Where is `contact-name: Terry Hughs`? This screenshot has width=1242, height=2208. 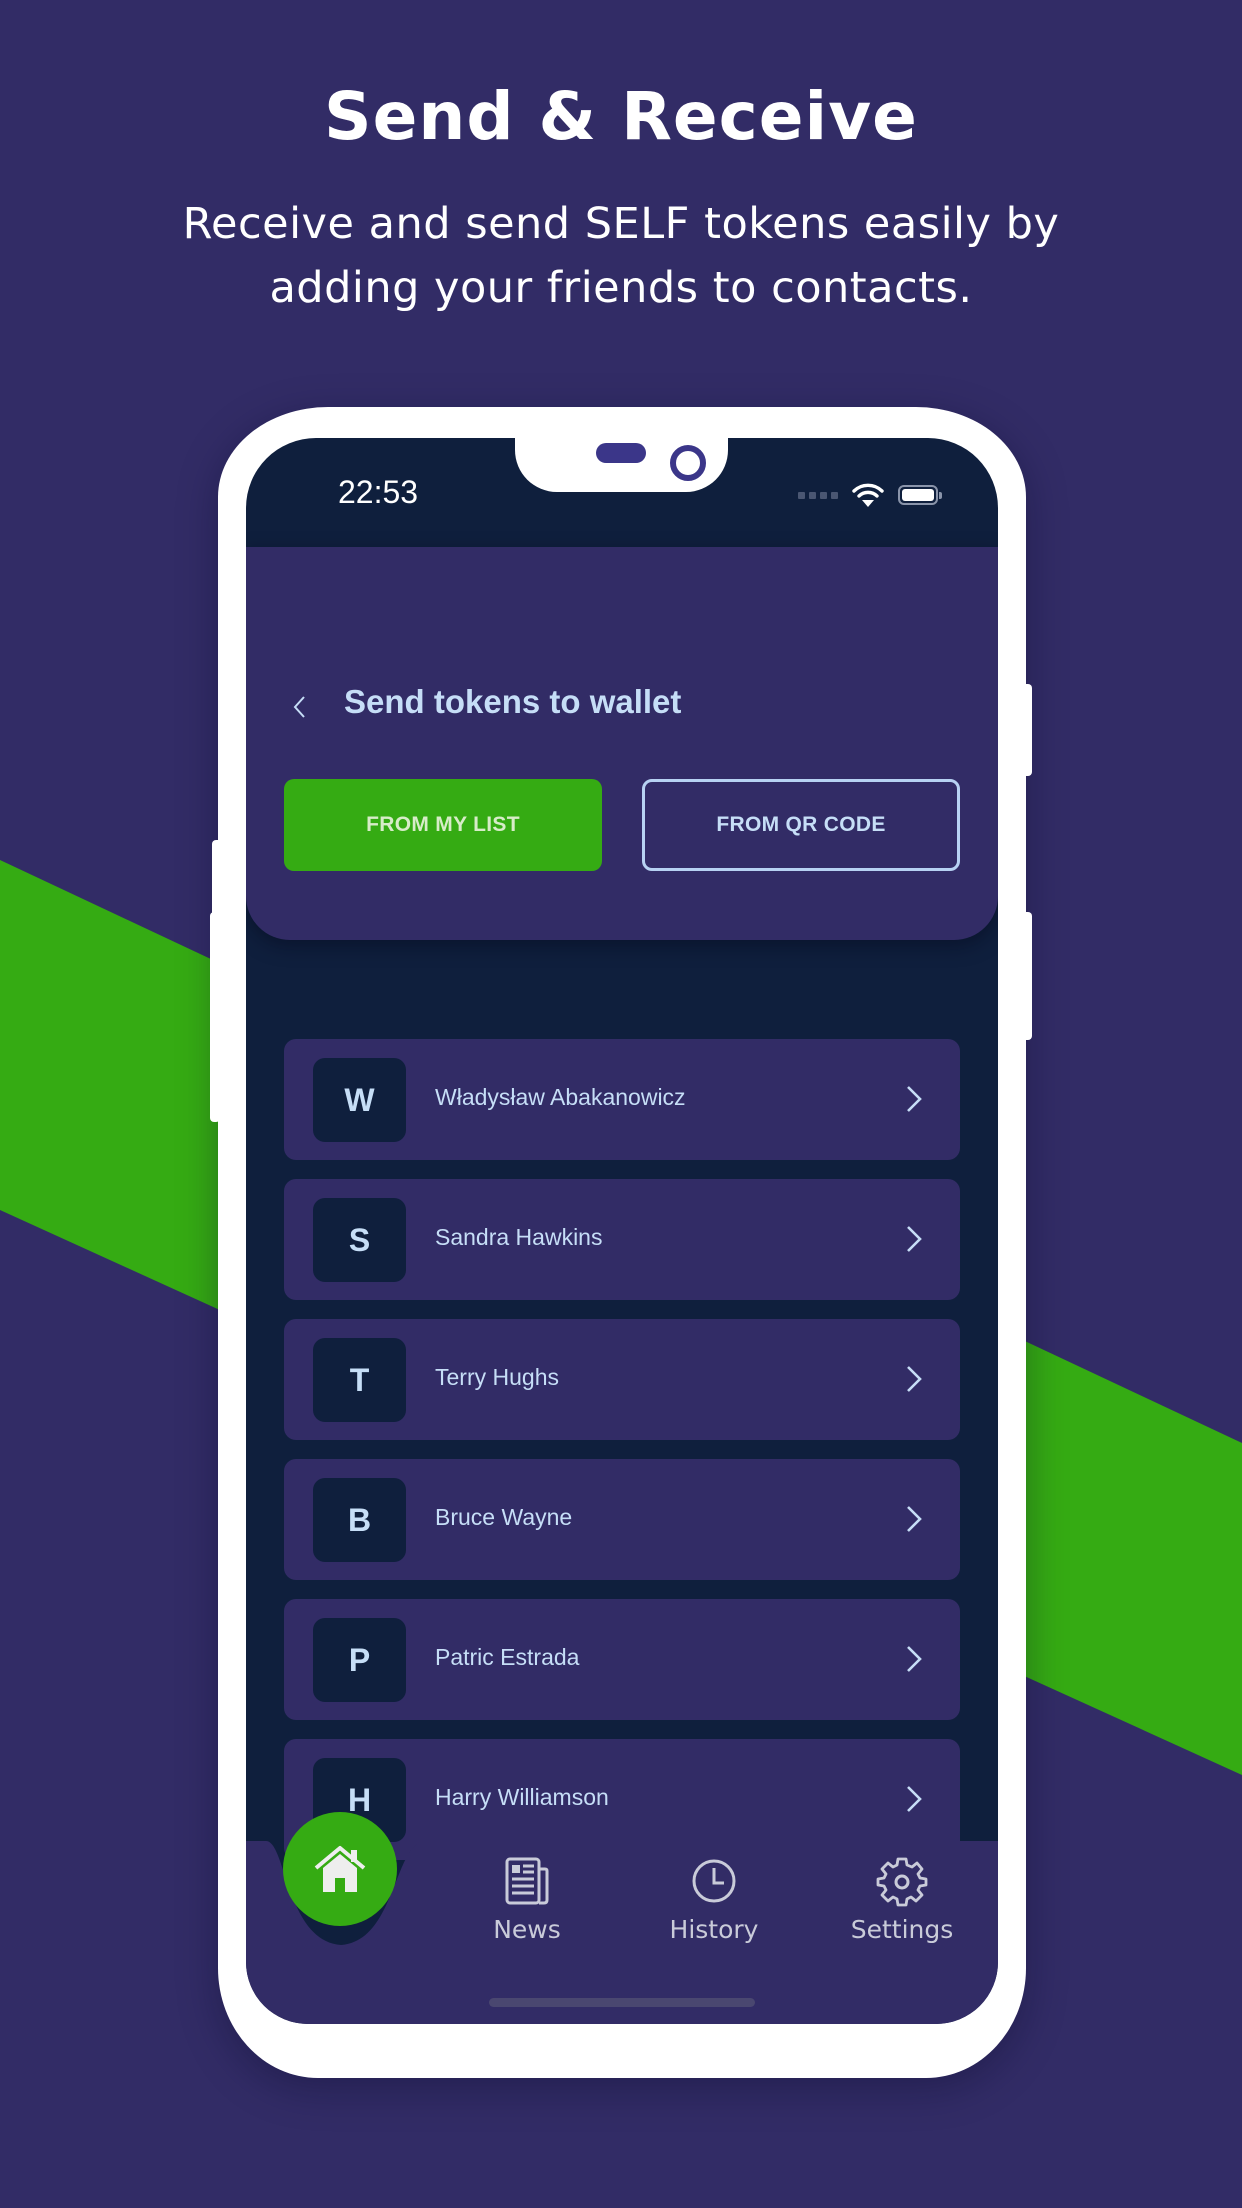
contact-name: Terry Hughs is located at coordinates (497, 1377).